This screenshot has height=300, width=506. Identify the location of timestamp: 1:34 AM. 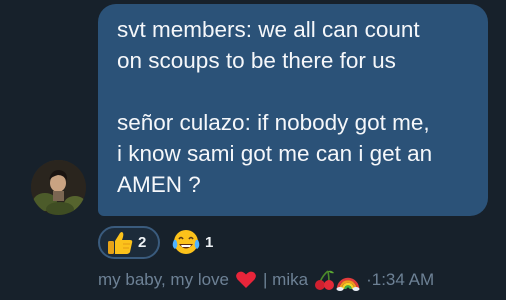
(403, 279).